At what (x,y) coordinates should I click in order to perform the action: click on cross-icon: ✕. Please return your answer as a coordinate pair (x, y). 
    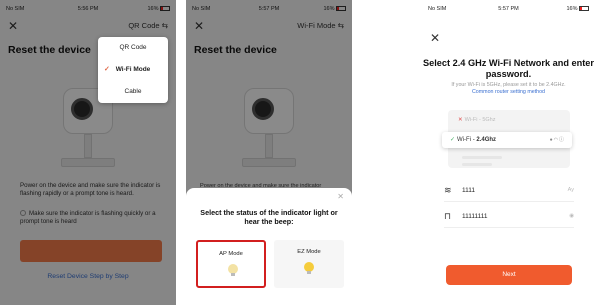
    Looking at the image, I should click on (460, 120).